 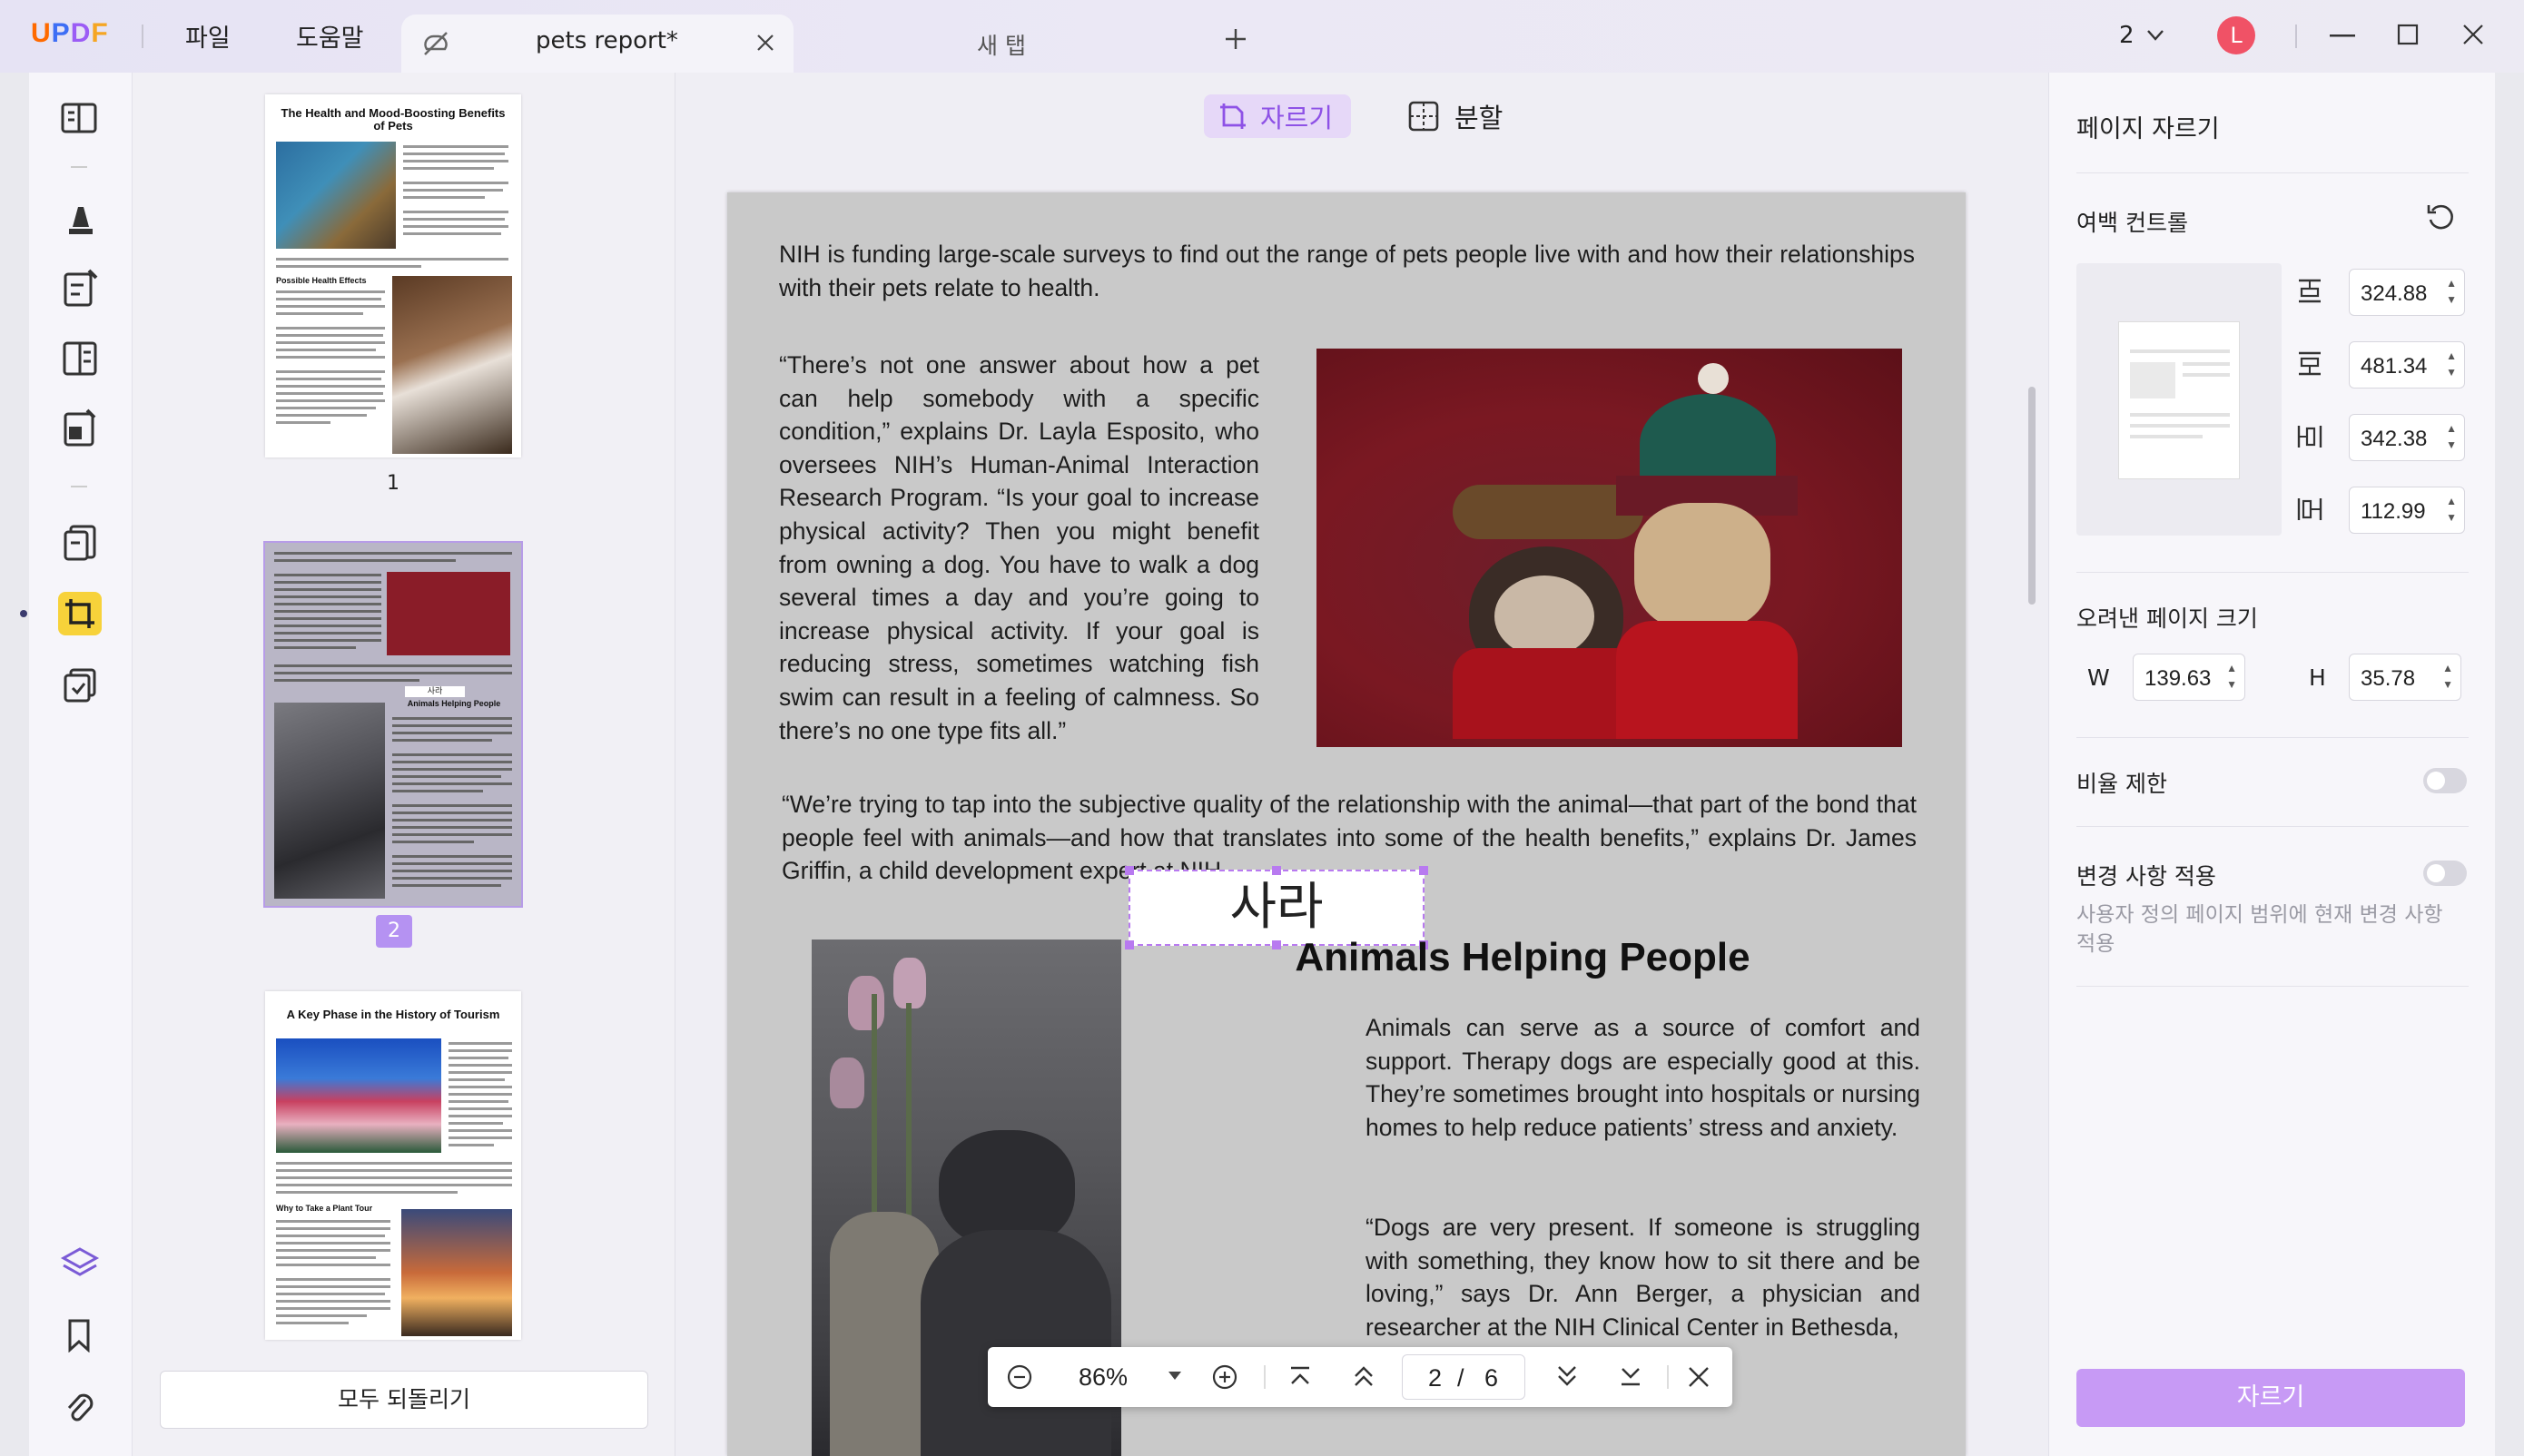 What do you see at coordinates (80, 685) in the screenshot?
I see `batch-icon` at bounding box center [80, 685].